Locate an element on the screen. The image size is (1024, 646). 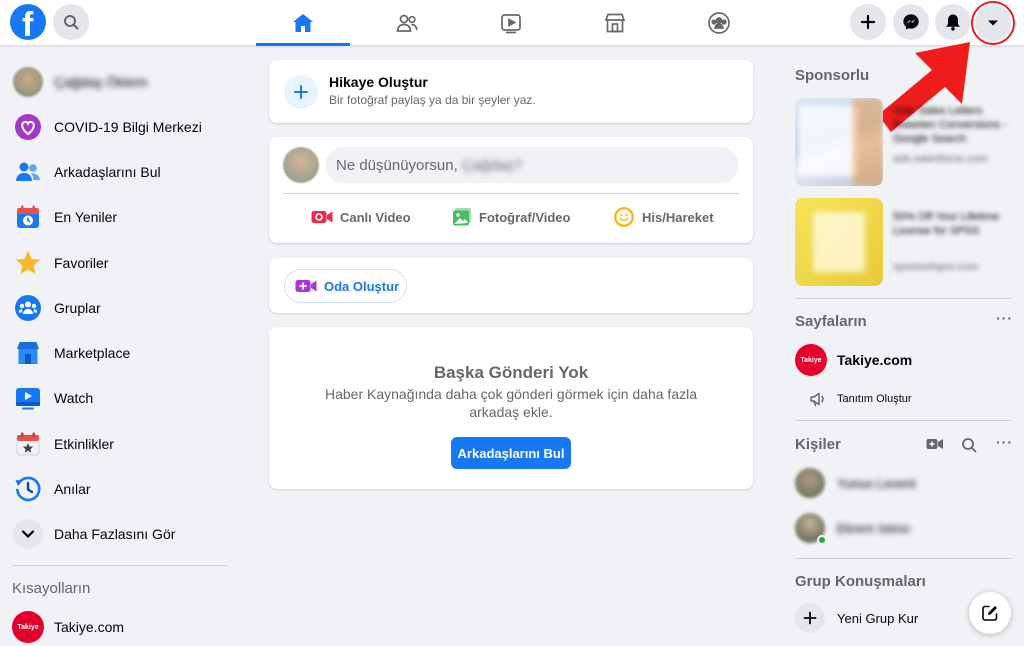
chevron-down-icon is located at coordinates (28, 534).